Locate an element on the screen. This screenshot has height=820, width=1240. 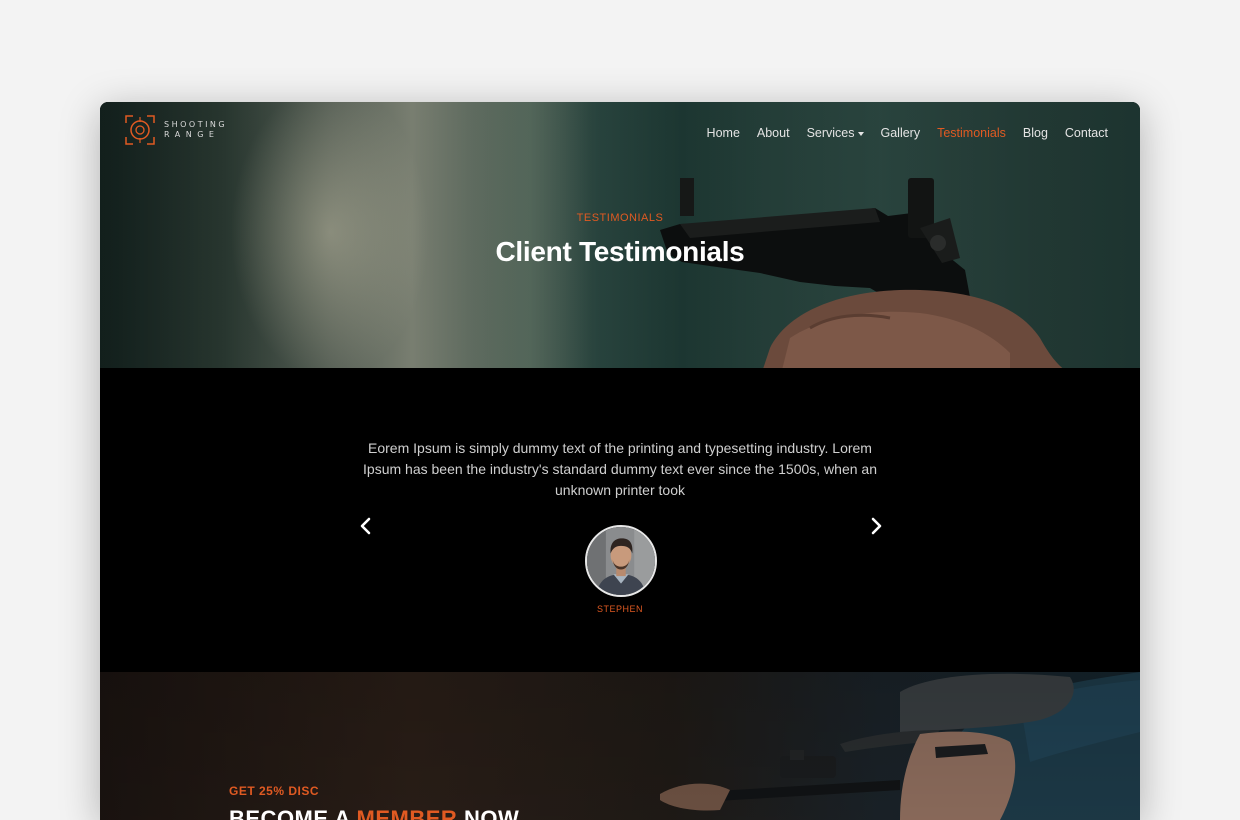
chevron-right-icon is located at coordinates (876, 526).